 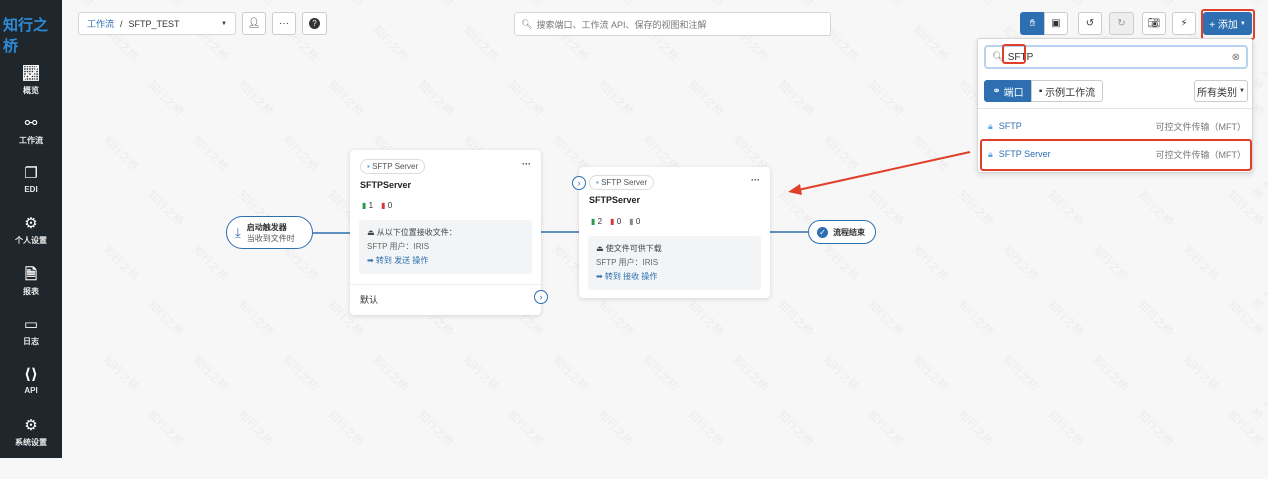 What do you see at coordinates (445, 247) in the screenshot?
I see `node-info: ⏏ 从以下位置接收文件： SFTP 用户：IRIS ➡ 转到 发送 操作` at bounding box center [445, 247].